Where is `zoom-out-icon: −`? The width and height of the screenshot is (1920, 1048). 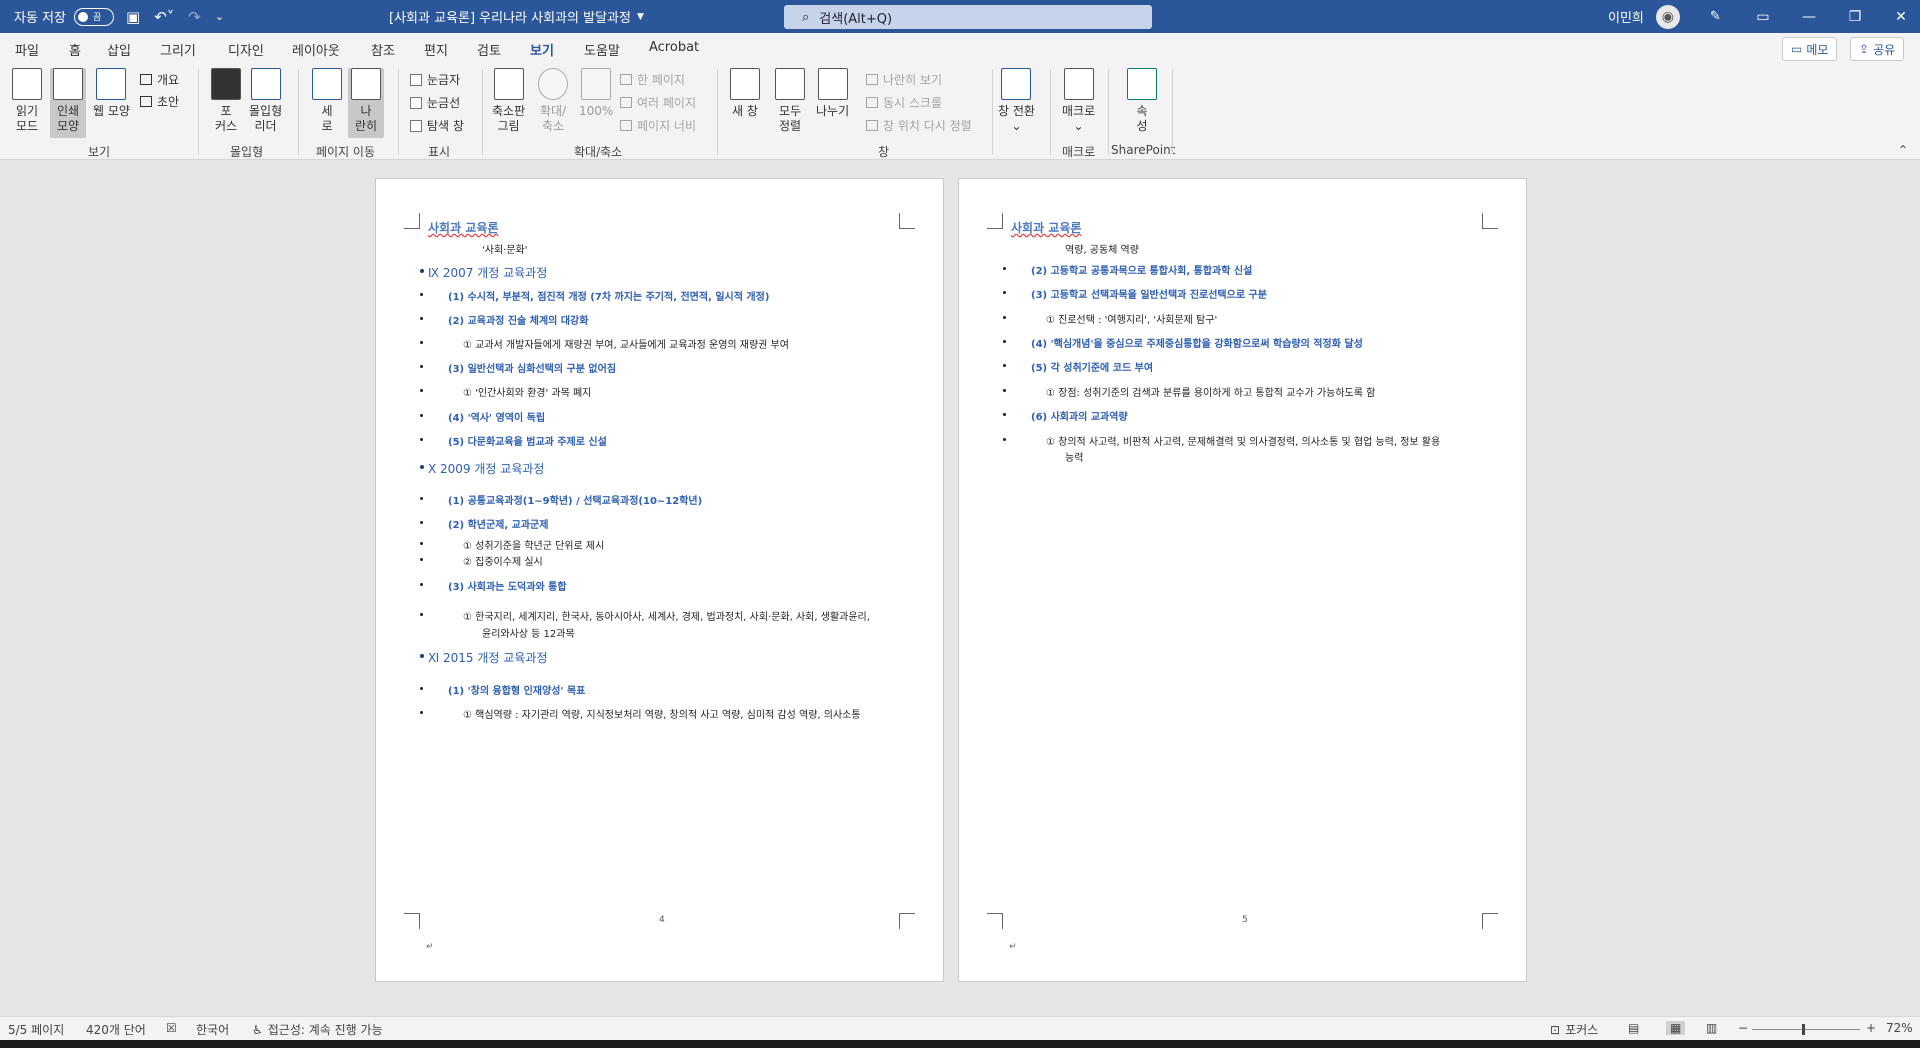
zoom-out-icon: − is located at coordinates (1743, 1028).